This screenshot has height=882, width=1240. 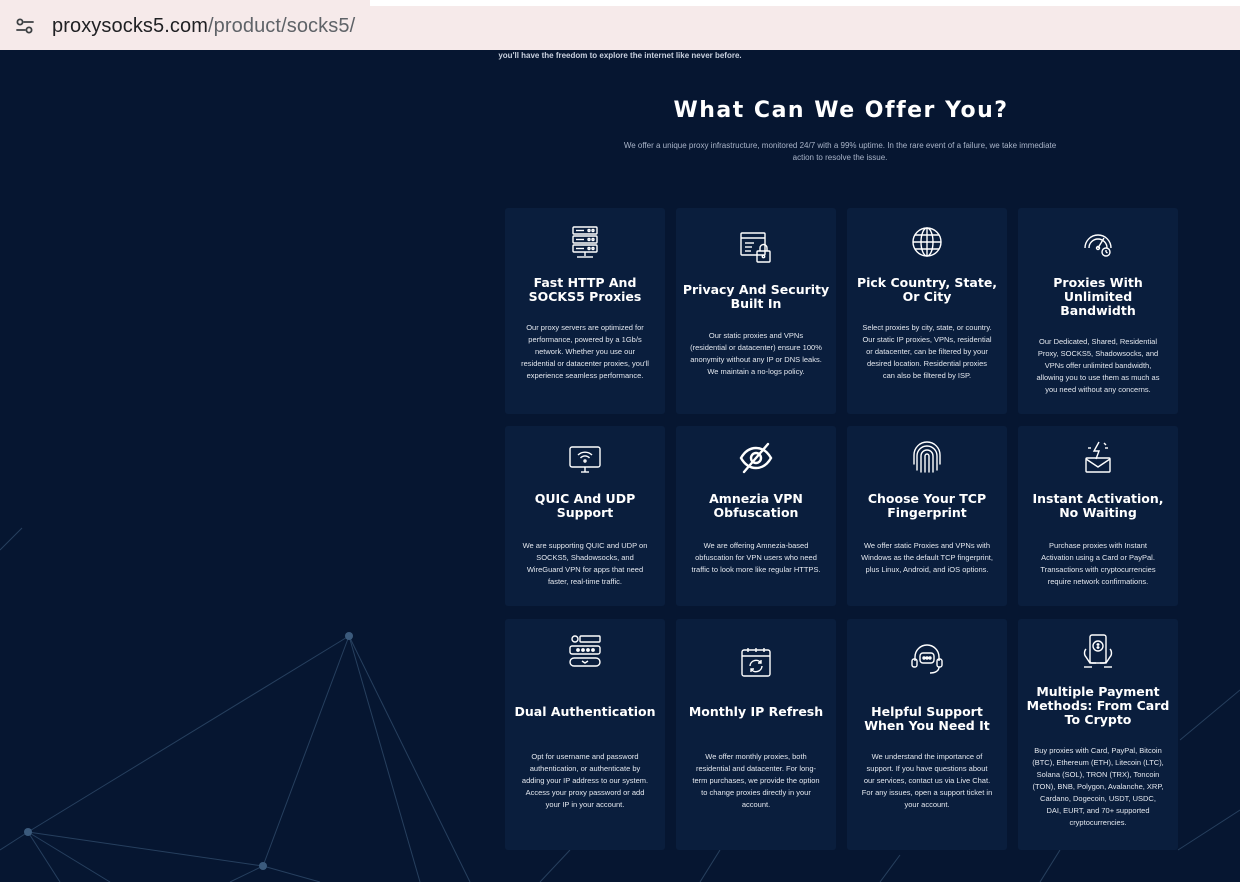 What do you see at coordinates (25, 26) in the screenshot?
I see `tune-icon` at bounding box center [25, 26].